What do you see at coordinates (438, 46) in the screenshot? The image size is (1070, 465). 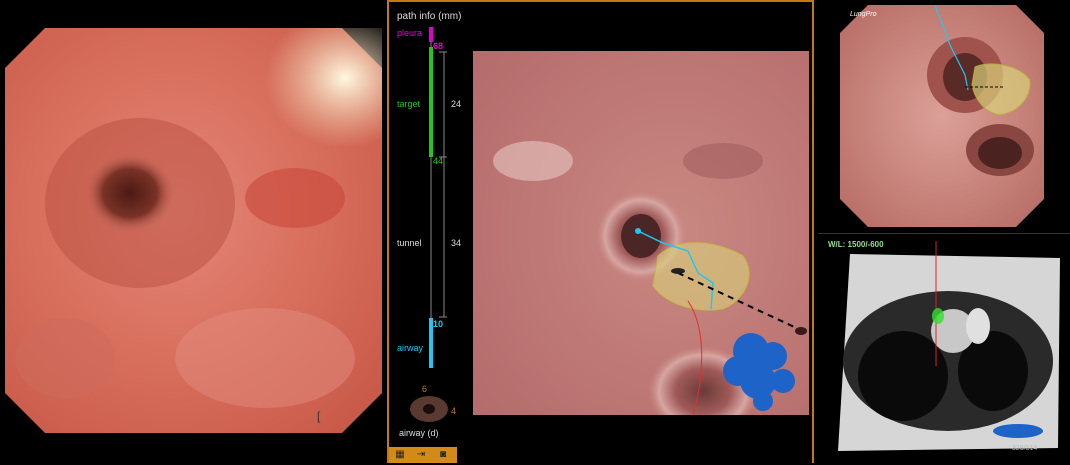 I see `pleura-value: 68` at bounding box center [438, 46].